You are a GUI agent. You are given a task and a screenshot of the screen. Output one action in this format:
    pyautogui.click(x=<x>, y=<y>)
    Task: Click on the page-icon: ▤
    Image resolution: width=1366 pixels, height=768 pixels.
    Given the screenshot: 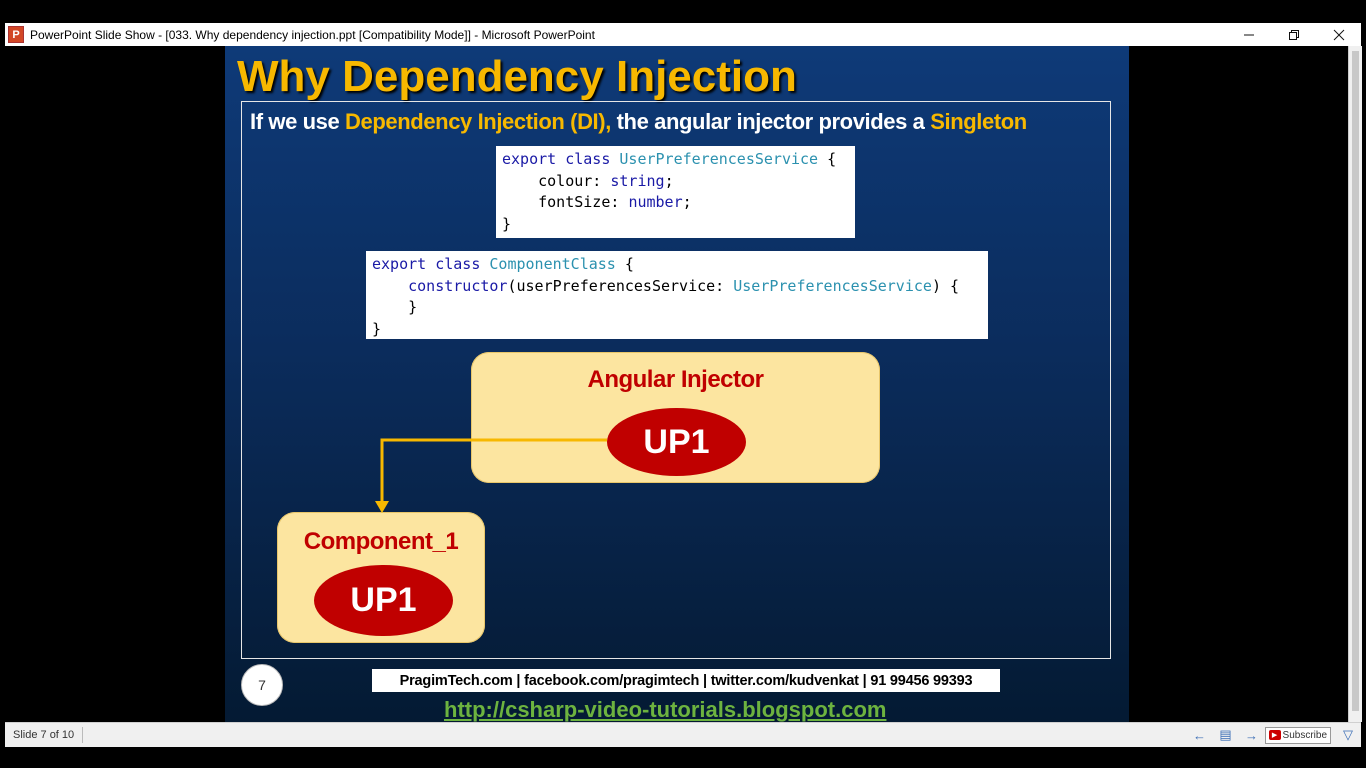 What is the action you would take?
    pyautogui.click(x=1225, y=734)
    